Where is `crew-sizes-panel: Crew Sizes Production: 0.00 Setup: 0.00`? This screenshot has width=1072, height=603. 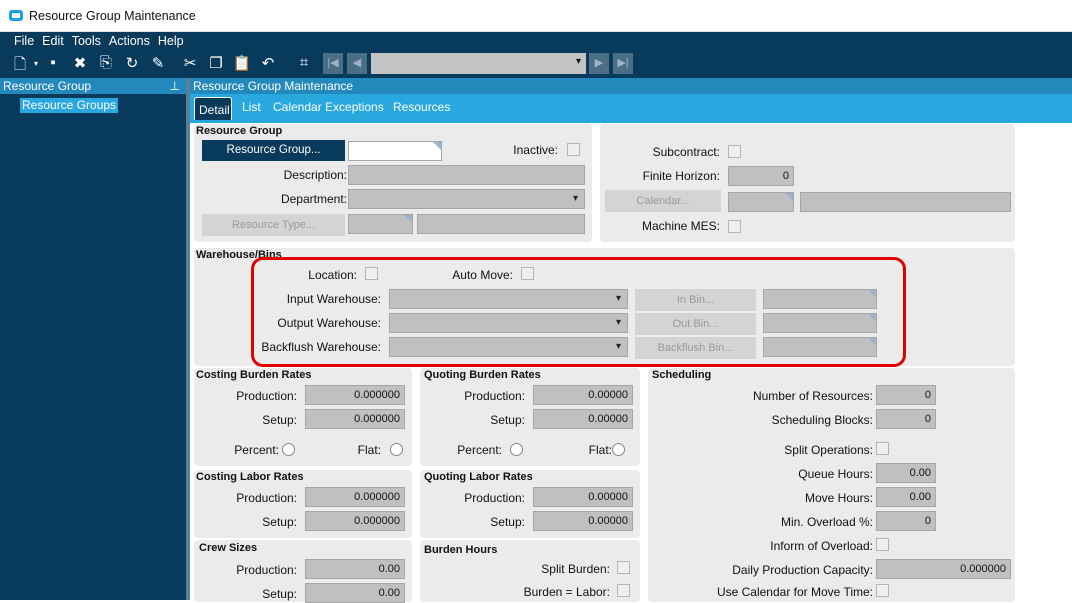
crew-sizes-panel: Crew Sizes Production: 0.00 Setup: 0.00 is located at coordinates (303, 571).